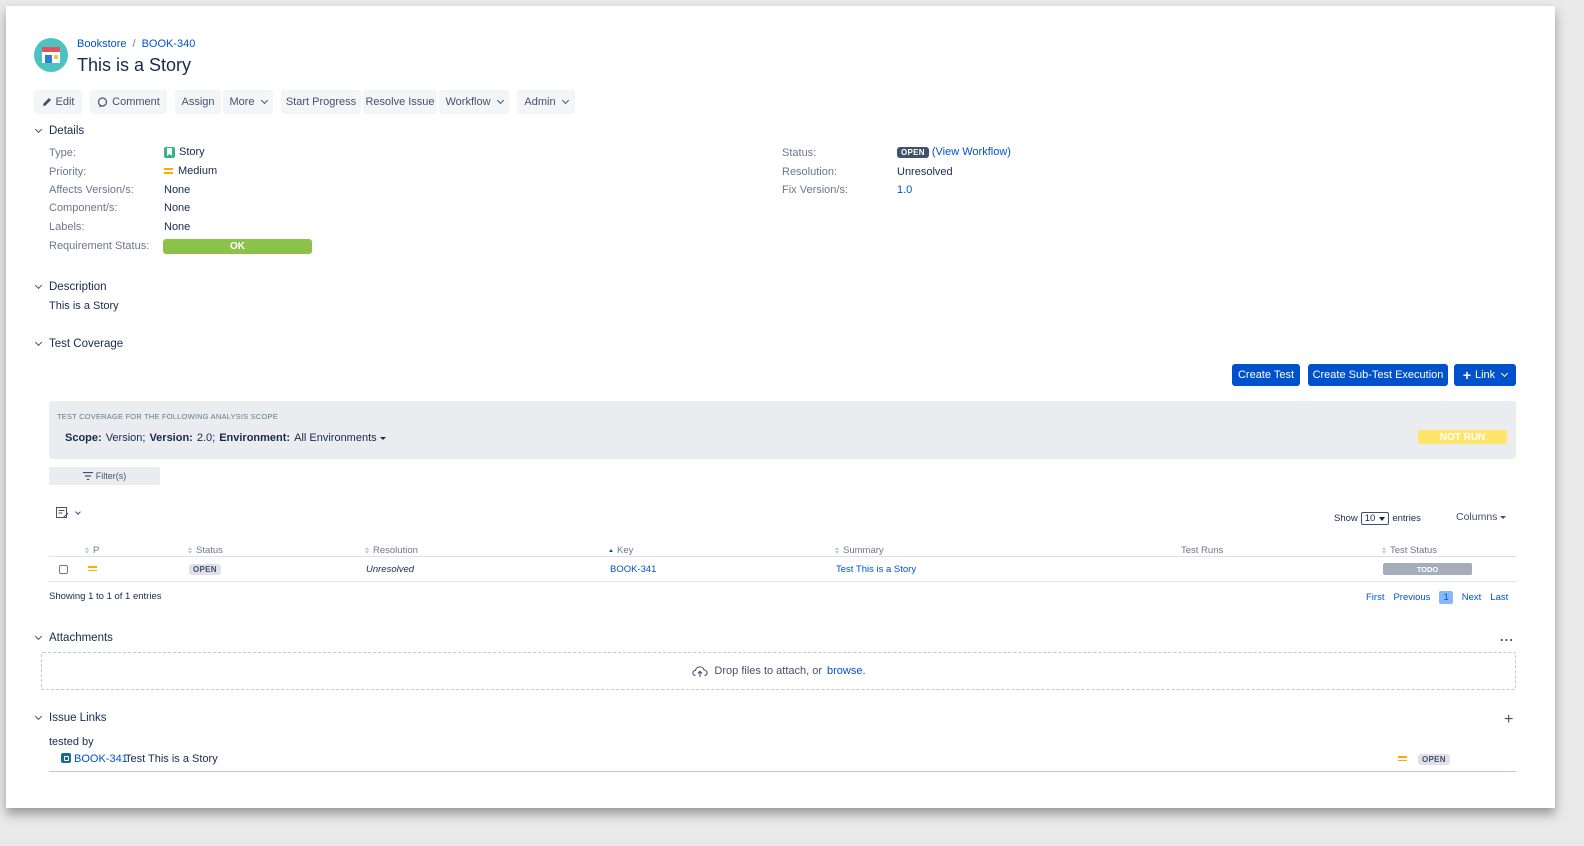 The image size is (1584, 846). I want to click on column-header-key-label: Key, so click(625, 550).